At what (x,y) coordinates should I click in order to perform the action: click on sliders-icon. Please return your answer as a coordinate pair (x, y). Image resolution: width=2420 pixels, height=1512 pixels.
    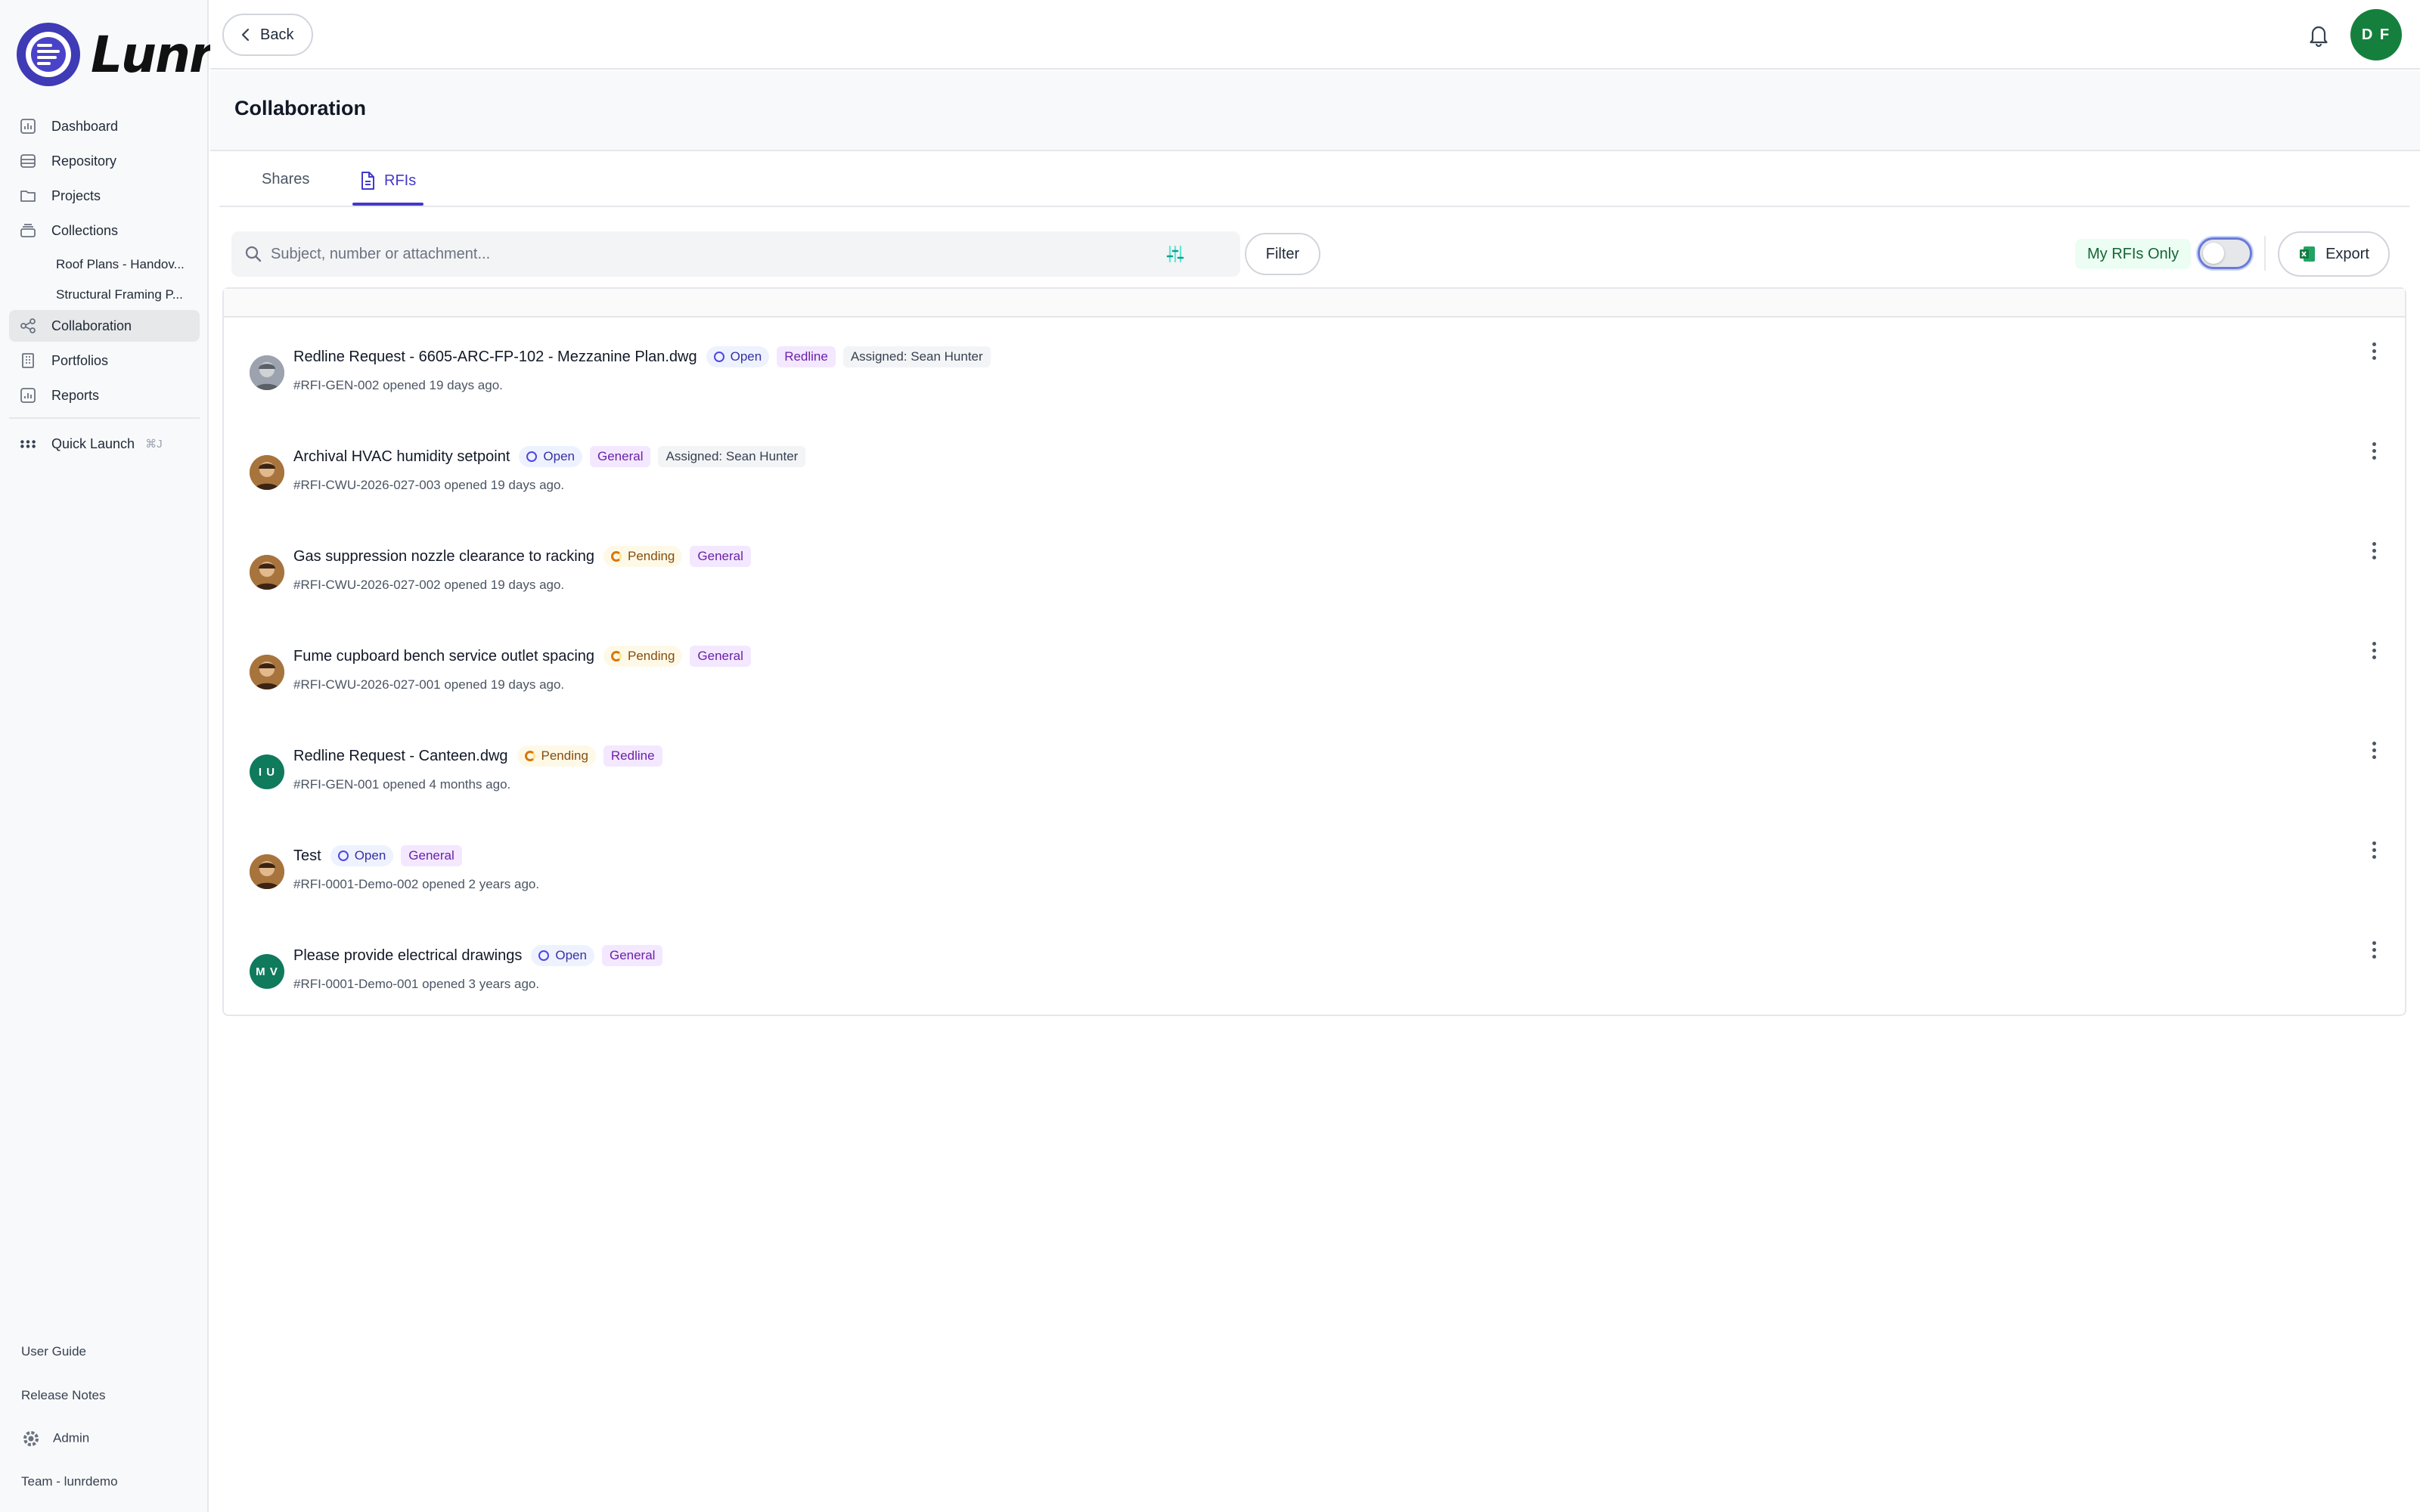
    Looking at the image, I should click on (1175, 254).